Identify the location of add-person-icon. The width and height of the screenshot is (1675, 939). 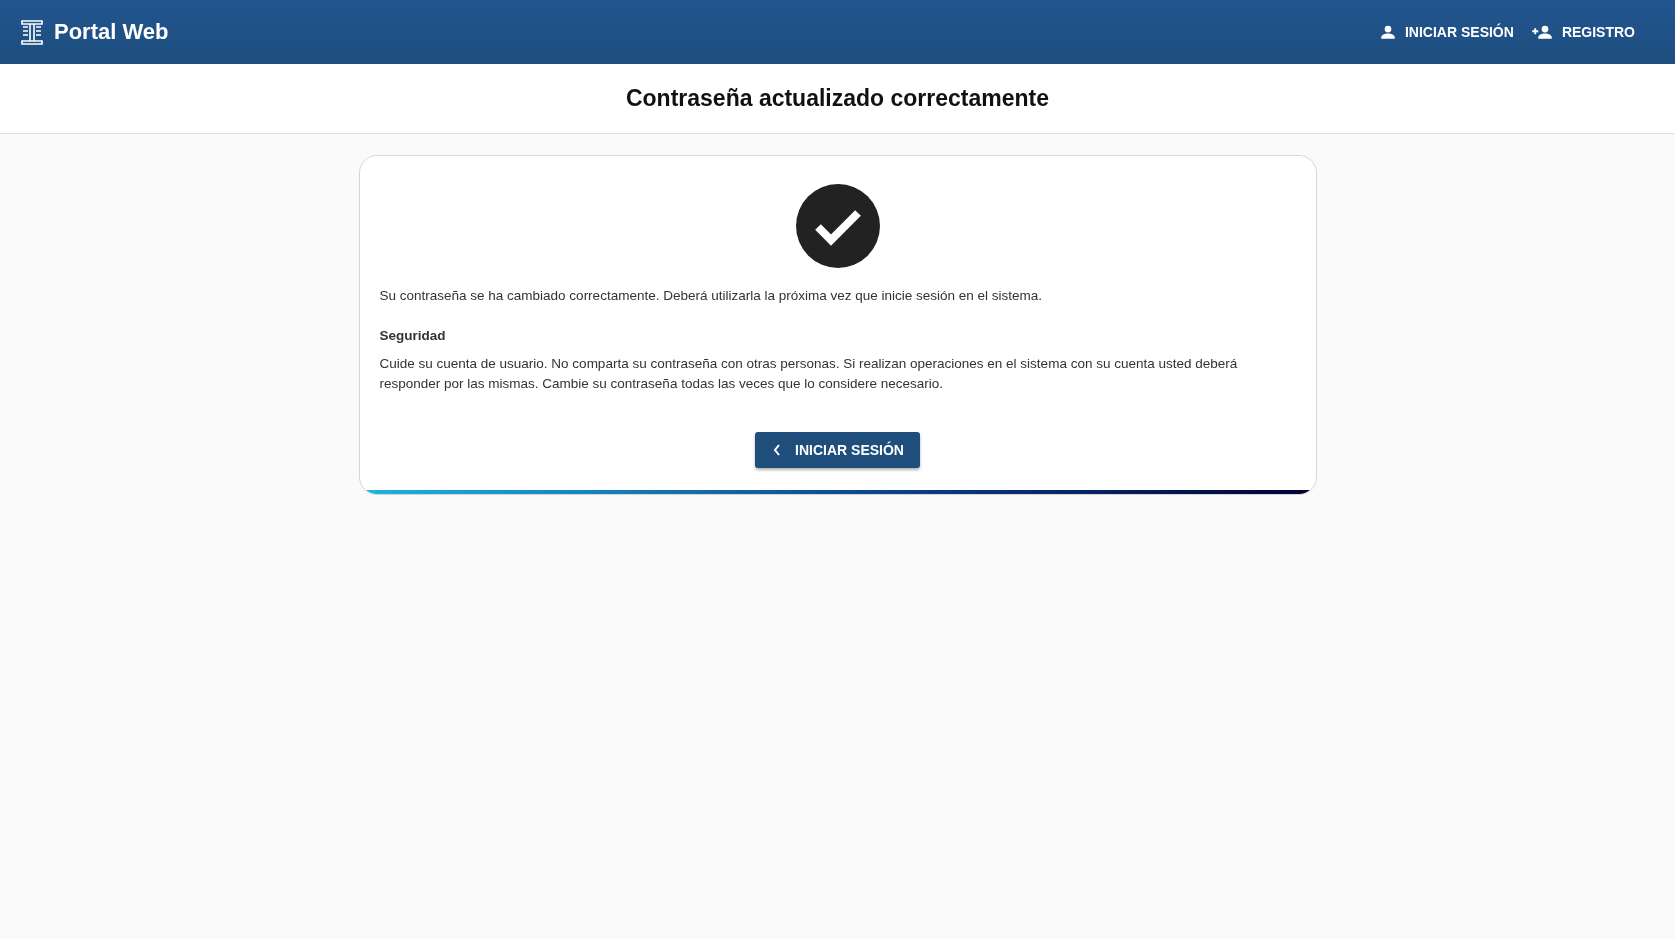
(1541, 32).